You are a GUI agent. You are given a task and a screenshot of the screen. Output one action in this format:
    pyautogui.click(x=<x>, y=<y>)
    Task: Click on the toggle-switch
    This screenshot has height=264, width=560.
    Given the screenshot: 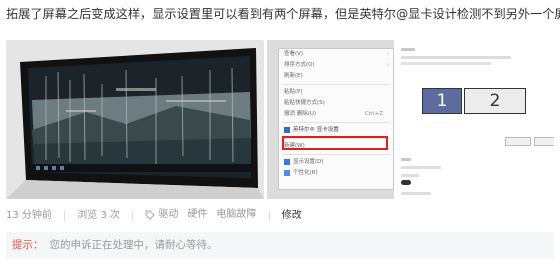 What is the action you would take?
    pyautogui.click(x=406, y=182)
    